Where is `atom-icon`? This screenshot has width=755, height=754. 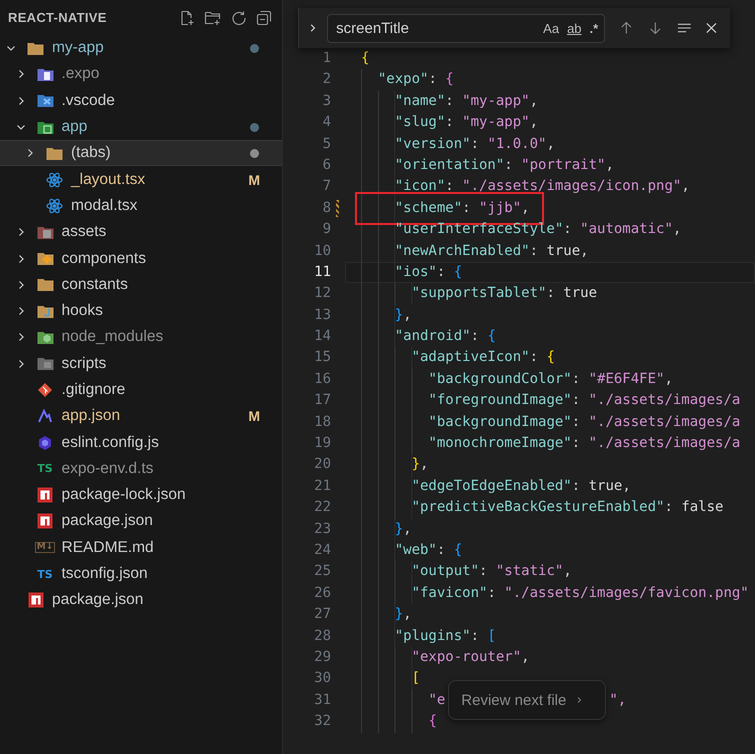
atom-icon is located at coordinates (54, 206).